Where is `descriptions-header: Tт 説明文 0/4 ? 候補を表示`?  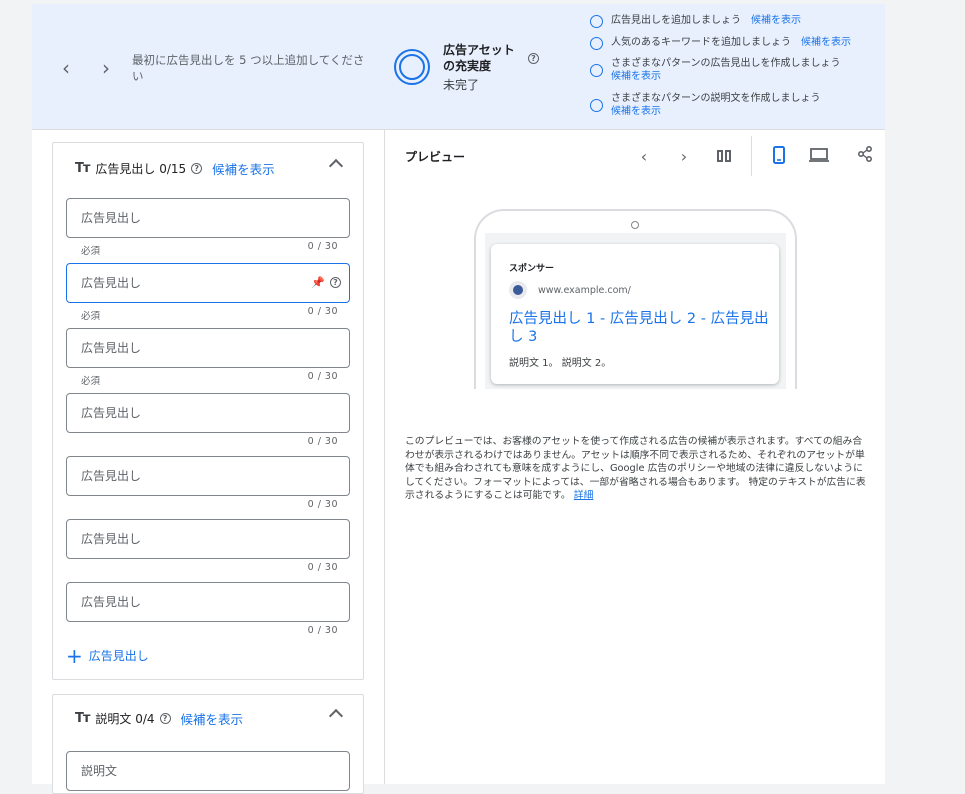 descriptions-header: Tт 説明文 0/4 ? 候補を表示 is located at coordinates (159, 718).